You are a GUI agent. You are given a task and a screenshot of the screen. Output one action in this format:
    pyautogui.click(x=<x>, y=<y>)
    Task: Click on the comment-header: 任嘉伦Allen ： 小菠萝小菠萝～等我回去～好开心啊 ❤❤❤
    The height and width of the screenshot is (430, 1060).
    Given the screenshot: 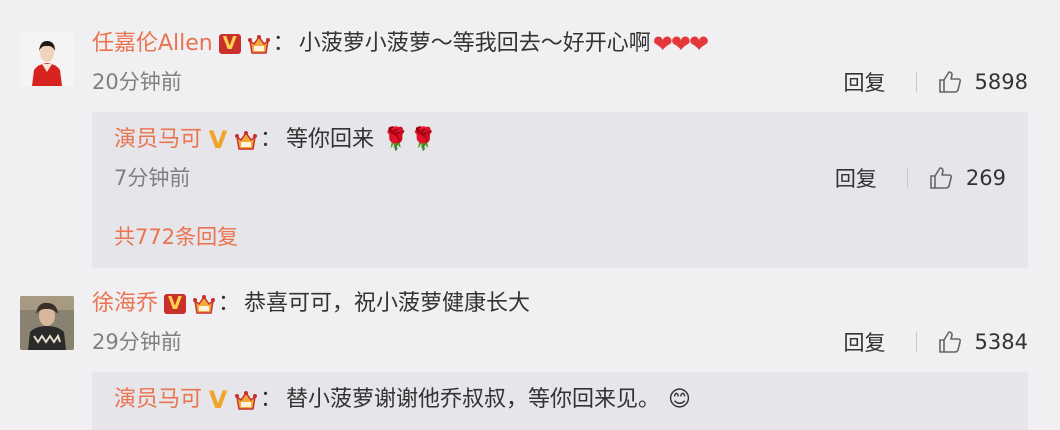 What is the action you would take?
    pyautogui.click(x=400, y=44)
    